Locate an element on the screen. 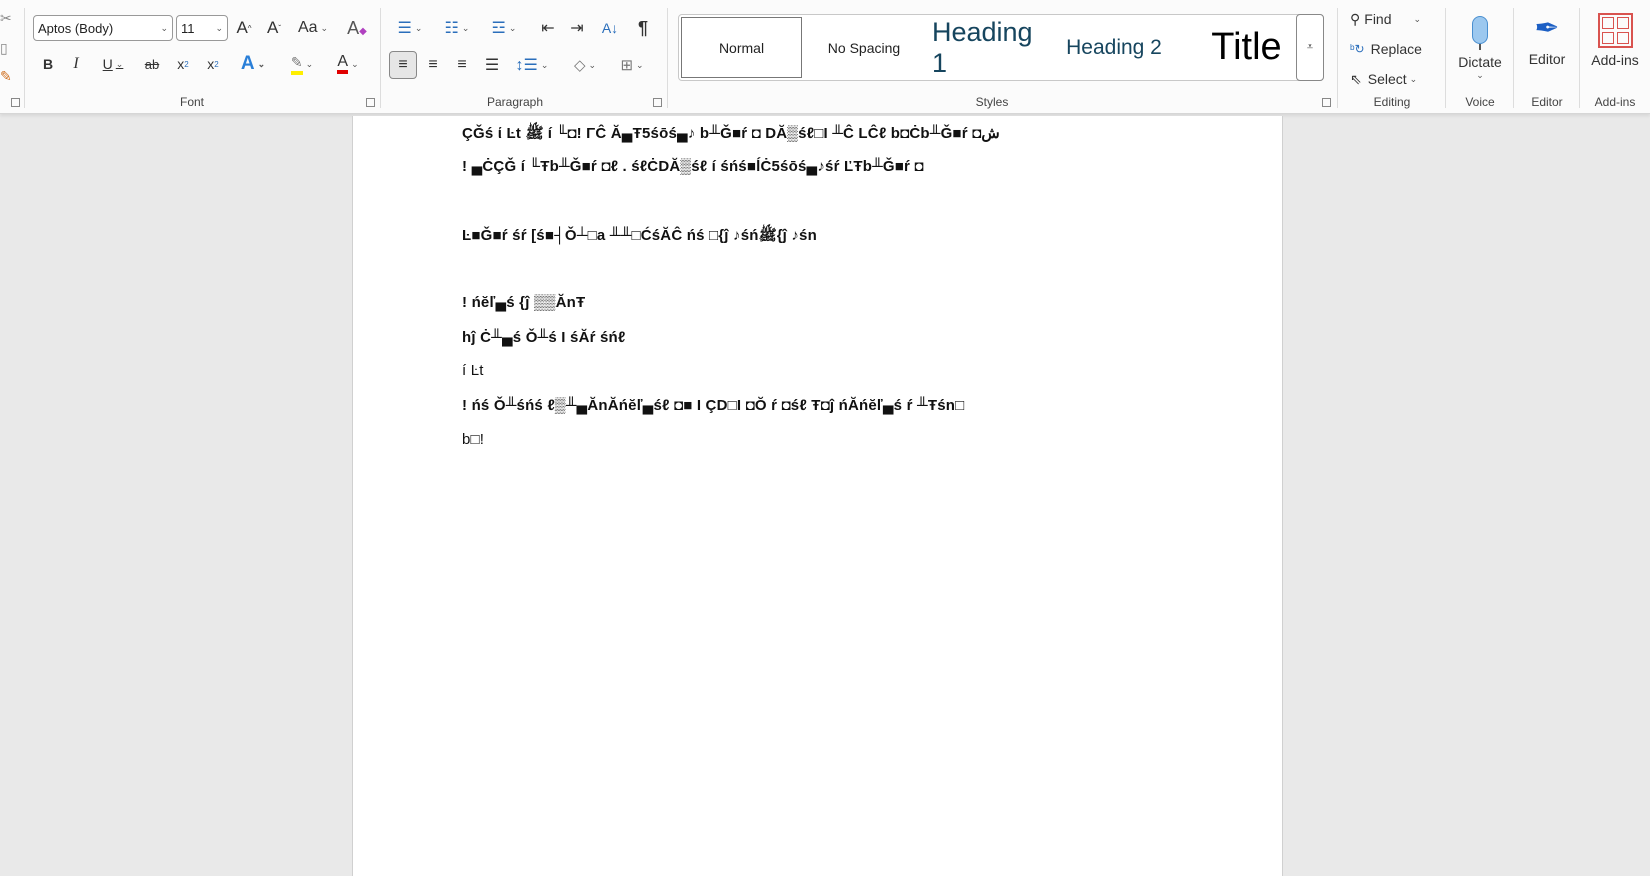 This screenshot has width=1650, height=876. bullets-button: ☰ ⌄ is located at coordinates (410, 28).